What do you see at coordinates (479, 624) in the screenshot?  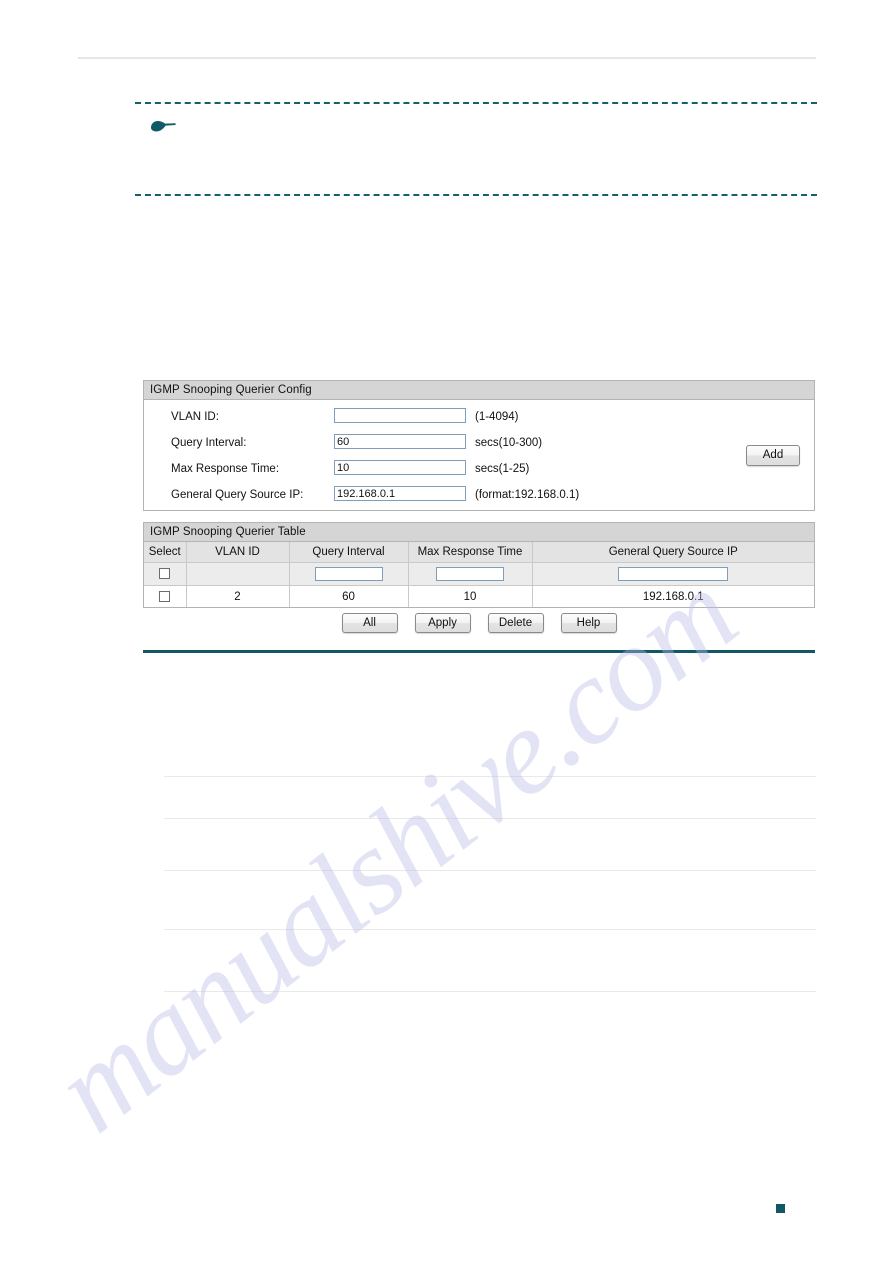 I see `table-action-buttons: All Apply Delete Help` at bounding box center [479, 624].